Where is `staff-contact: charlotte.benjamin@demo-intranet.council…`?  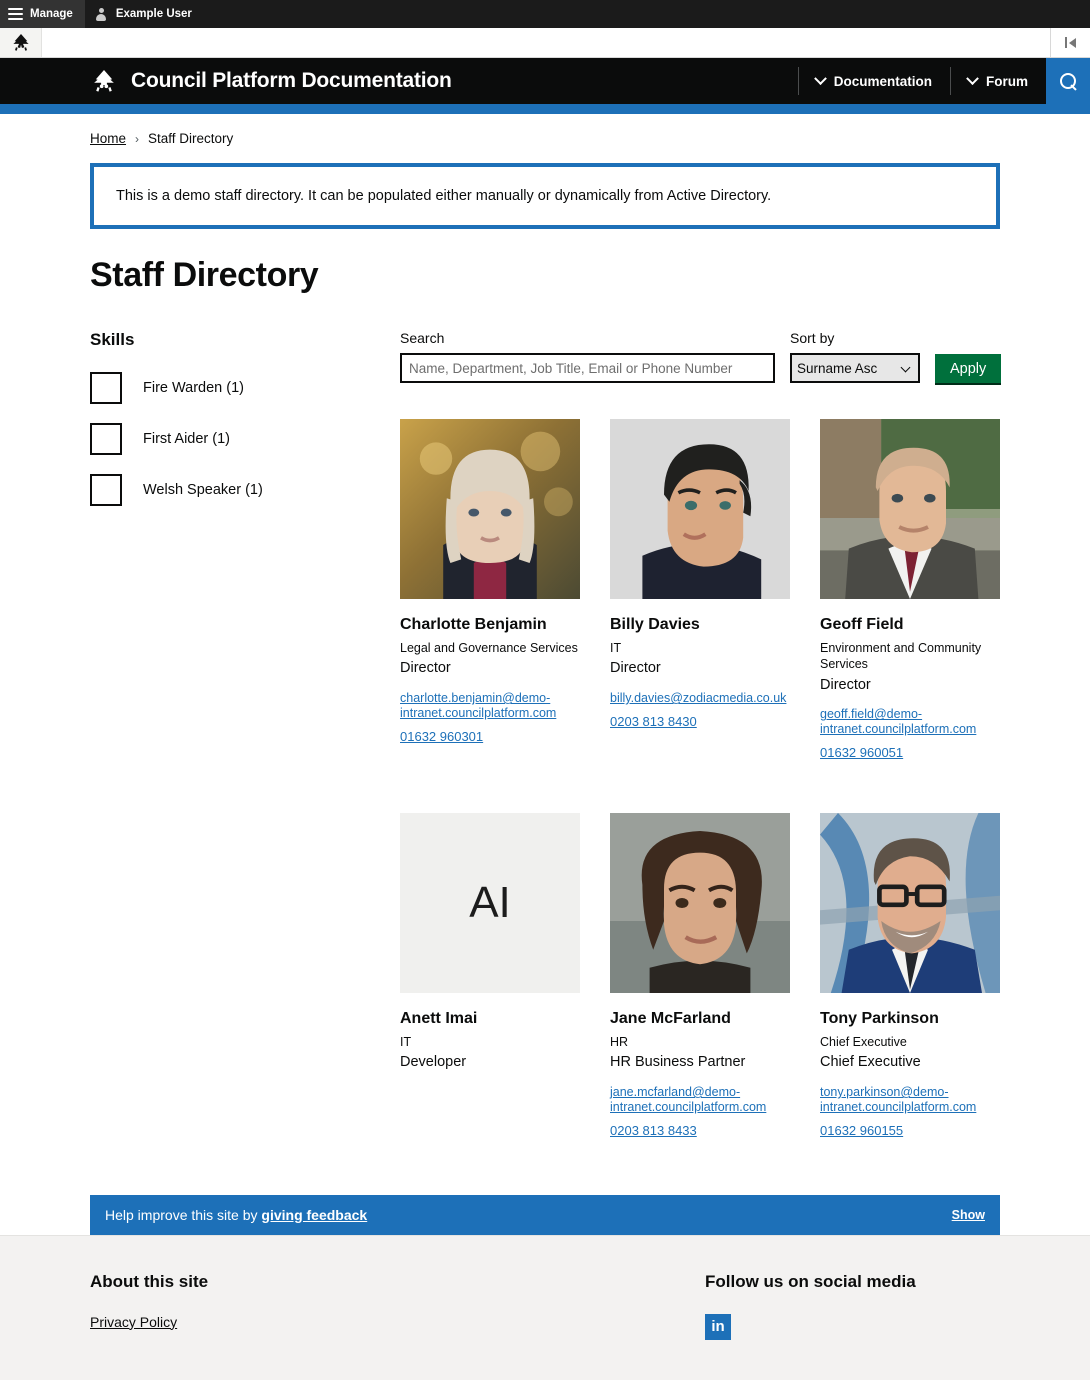 staff-contact: charlotte.benjamin@demo-intranet.council… is located at coordinates (490, 718).